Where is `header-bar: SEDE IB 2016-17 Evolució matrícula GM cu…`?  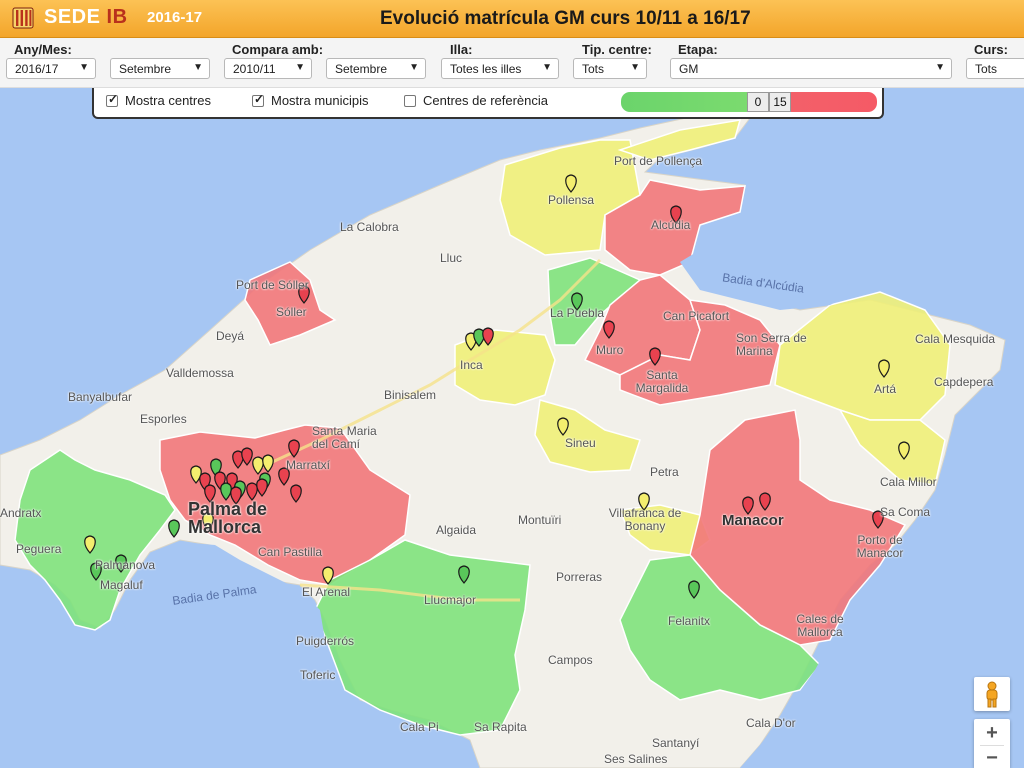 header-bar: SEDE IB 2016-17 Evolució matrícula GM cu… is located at coordinates (512, 19).